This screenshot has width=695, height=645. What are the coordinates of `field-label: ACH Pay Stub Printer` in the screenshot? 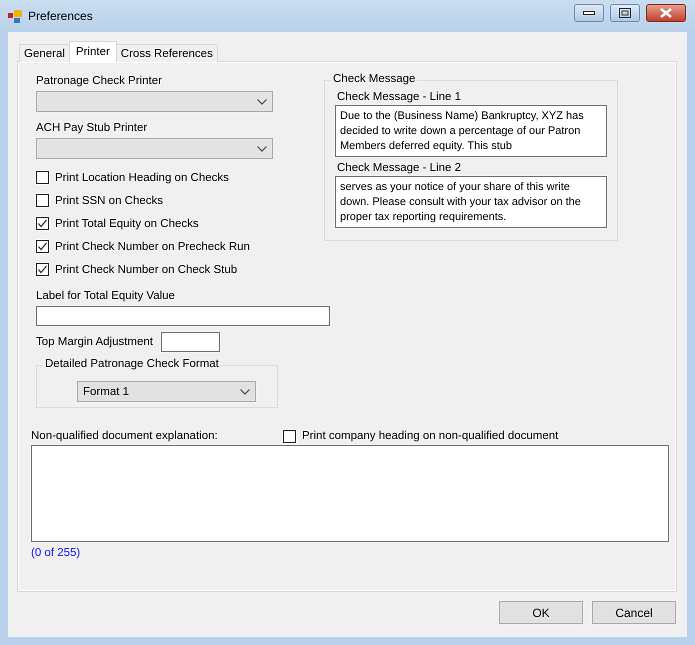 It's located at (92, 128).